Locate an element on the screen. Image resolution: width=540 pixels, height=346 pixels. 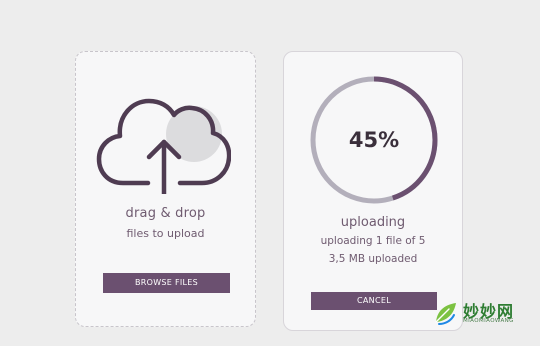
cloud-upload-icon is located at coordinates (163, 146).